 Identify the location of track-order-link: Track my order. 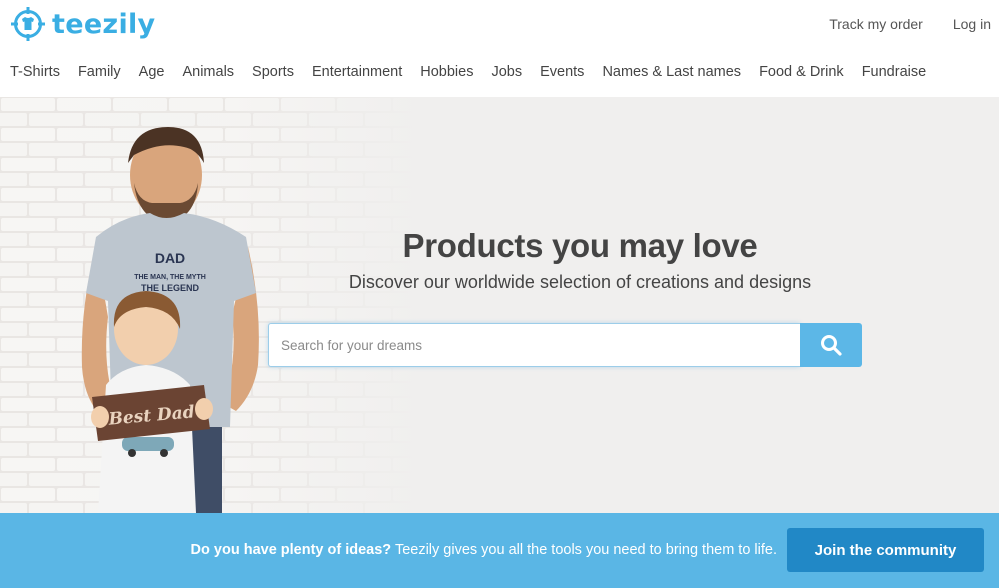
(876, 24).